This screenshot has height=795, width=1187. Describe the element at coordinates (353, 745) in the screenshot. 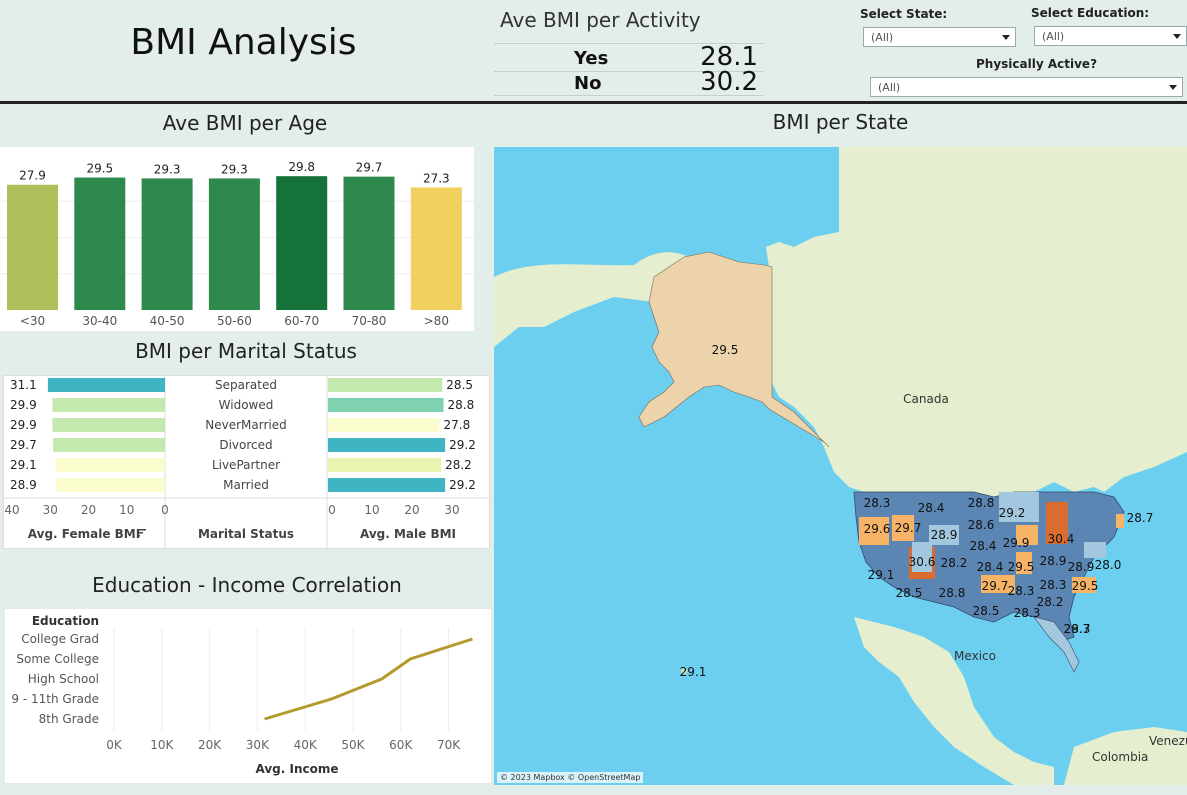

I see `x-axis-tick: 50K` at that location.